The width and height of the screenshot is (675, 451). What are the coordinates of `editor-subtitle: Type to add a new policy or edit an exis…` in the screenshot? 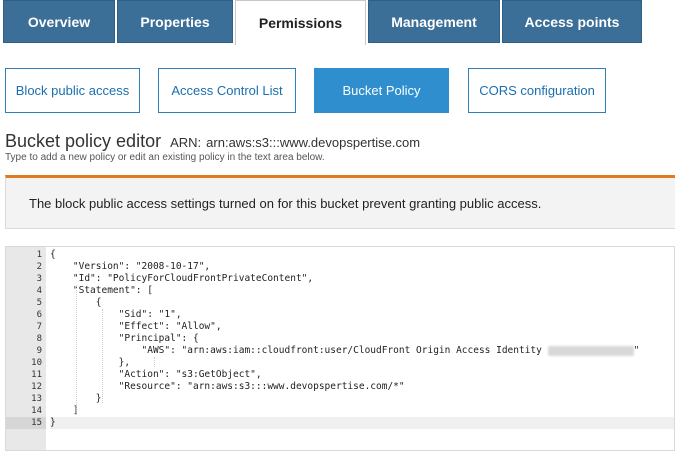 It's located at (165, 157).